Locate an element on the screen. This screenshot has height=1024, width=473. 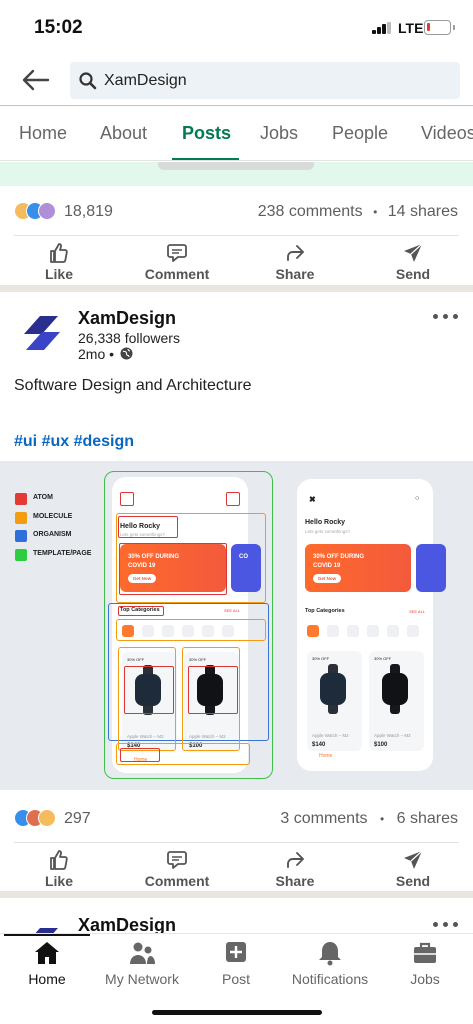
tab-home: Home is located at coordinates (43, 133).